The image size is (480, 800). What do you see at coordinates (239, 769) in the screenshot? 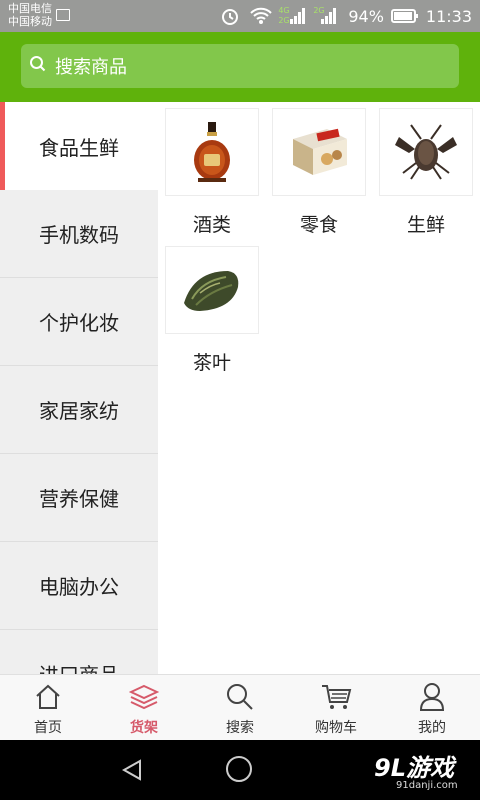
I see `home-circle-icon` at bounding box center [239, 769].